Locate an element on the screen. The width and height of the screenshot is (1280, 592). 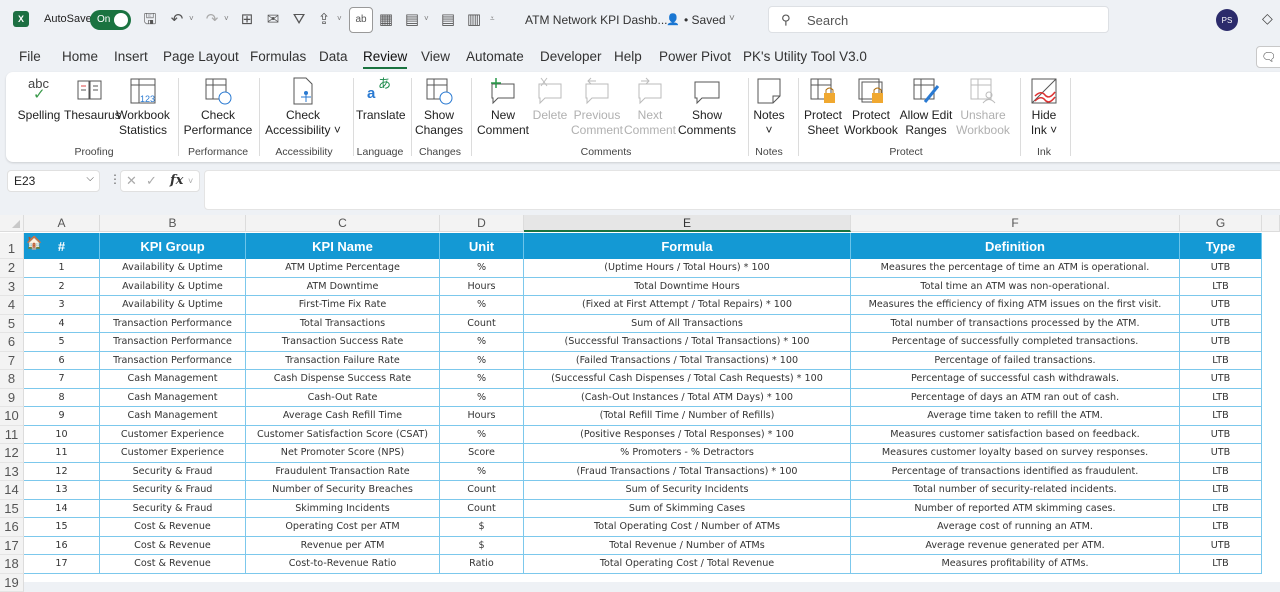
borders-icon: ⊞ is located at coordinates (247, 20).